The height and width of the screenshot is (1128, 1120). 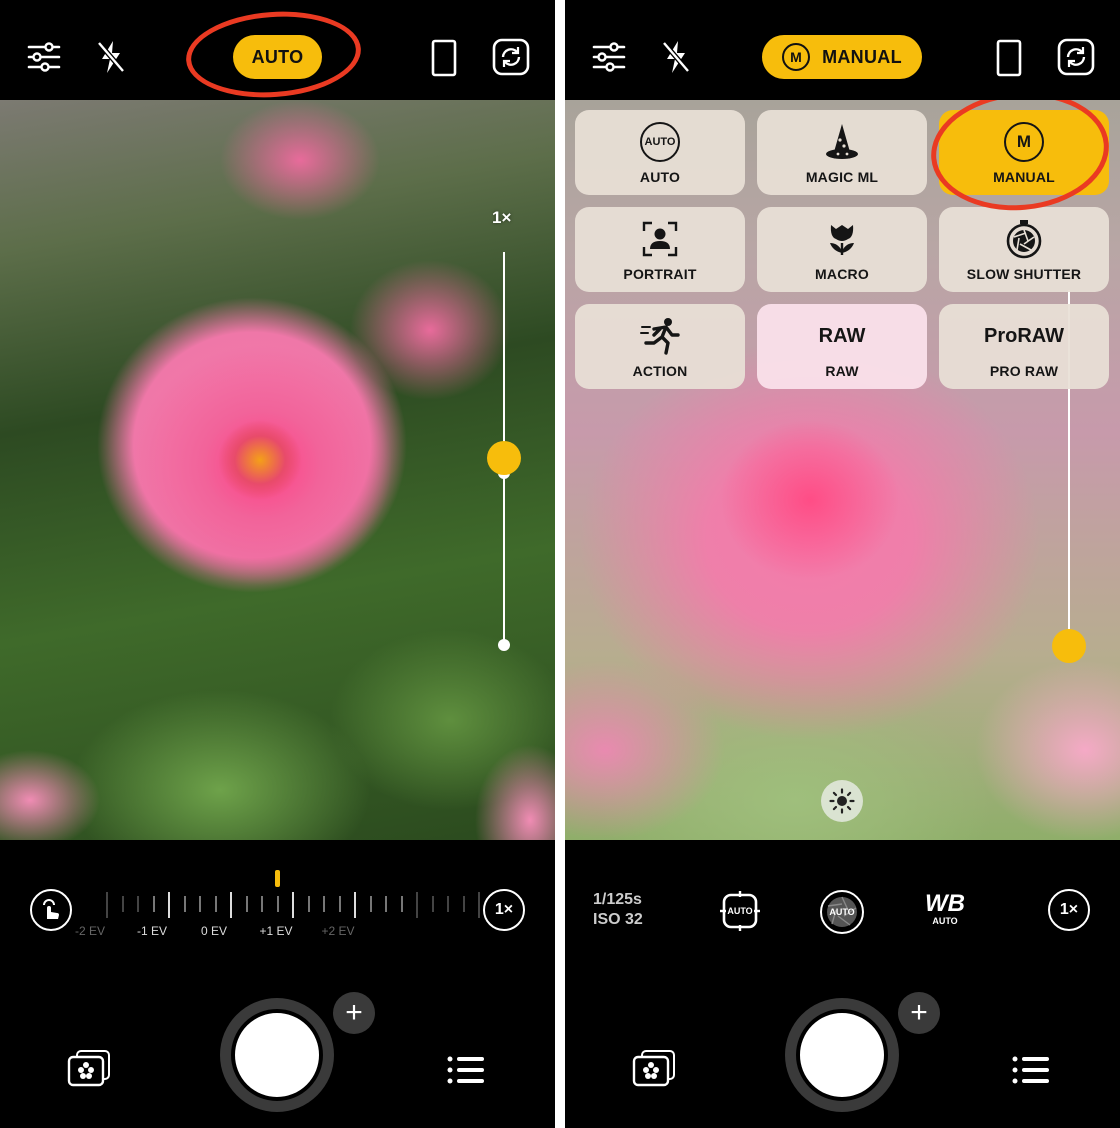 What do you see at coordinates (504, 645) in the screenshot?
I see `focus-slider-marker` at bounding box center [504, 645].